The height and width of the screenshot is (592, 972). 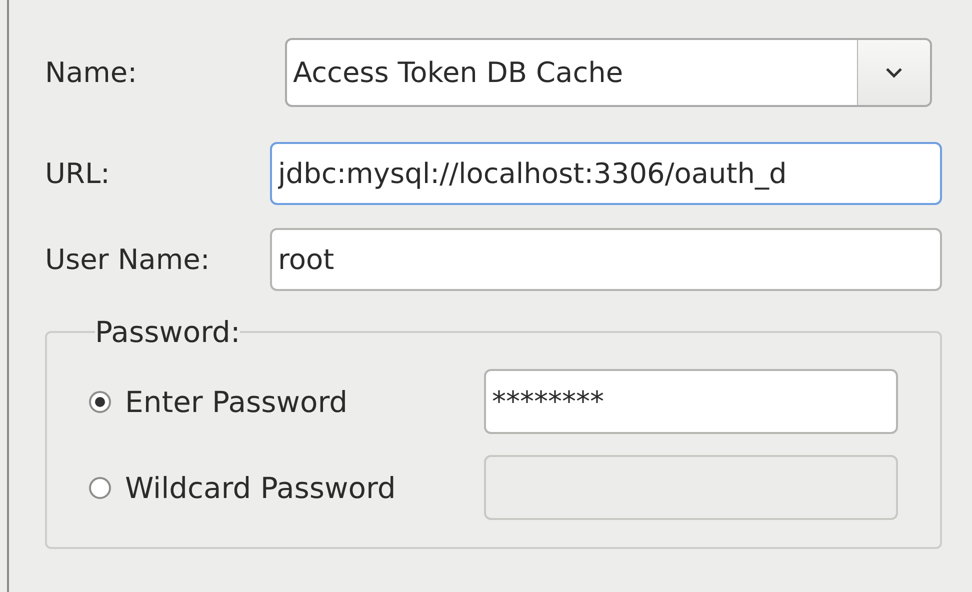 I want to click on name-combo-box: Access Token DB Cache, so click(x=608, y=72).